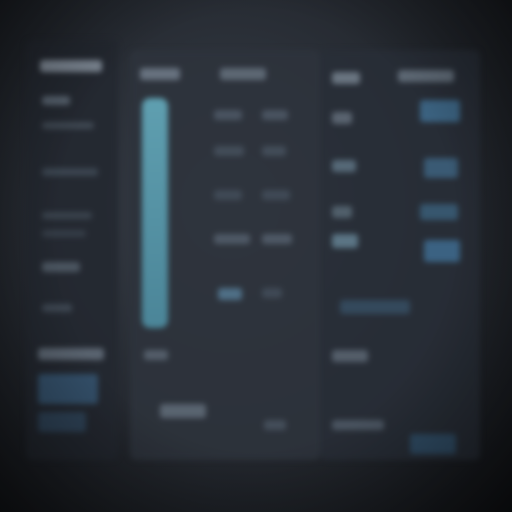 This screenshot has width=512, height=512. Describe the element at coordinates (68, 389) in the screenshot. I see `sidebar-item-active` at that location.